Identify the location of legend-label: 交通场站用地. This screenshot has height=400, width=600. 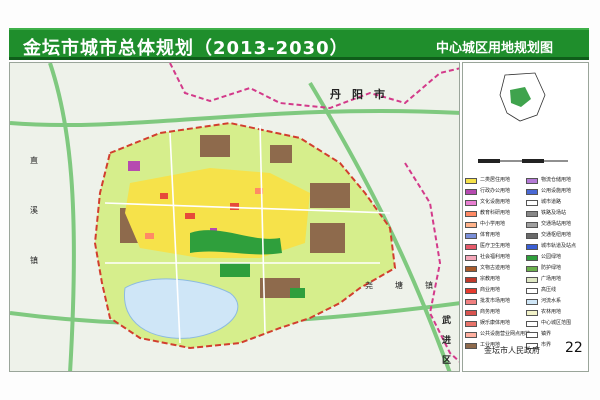
(556, 224).